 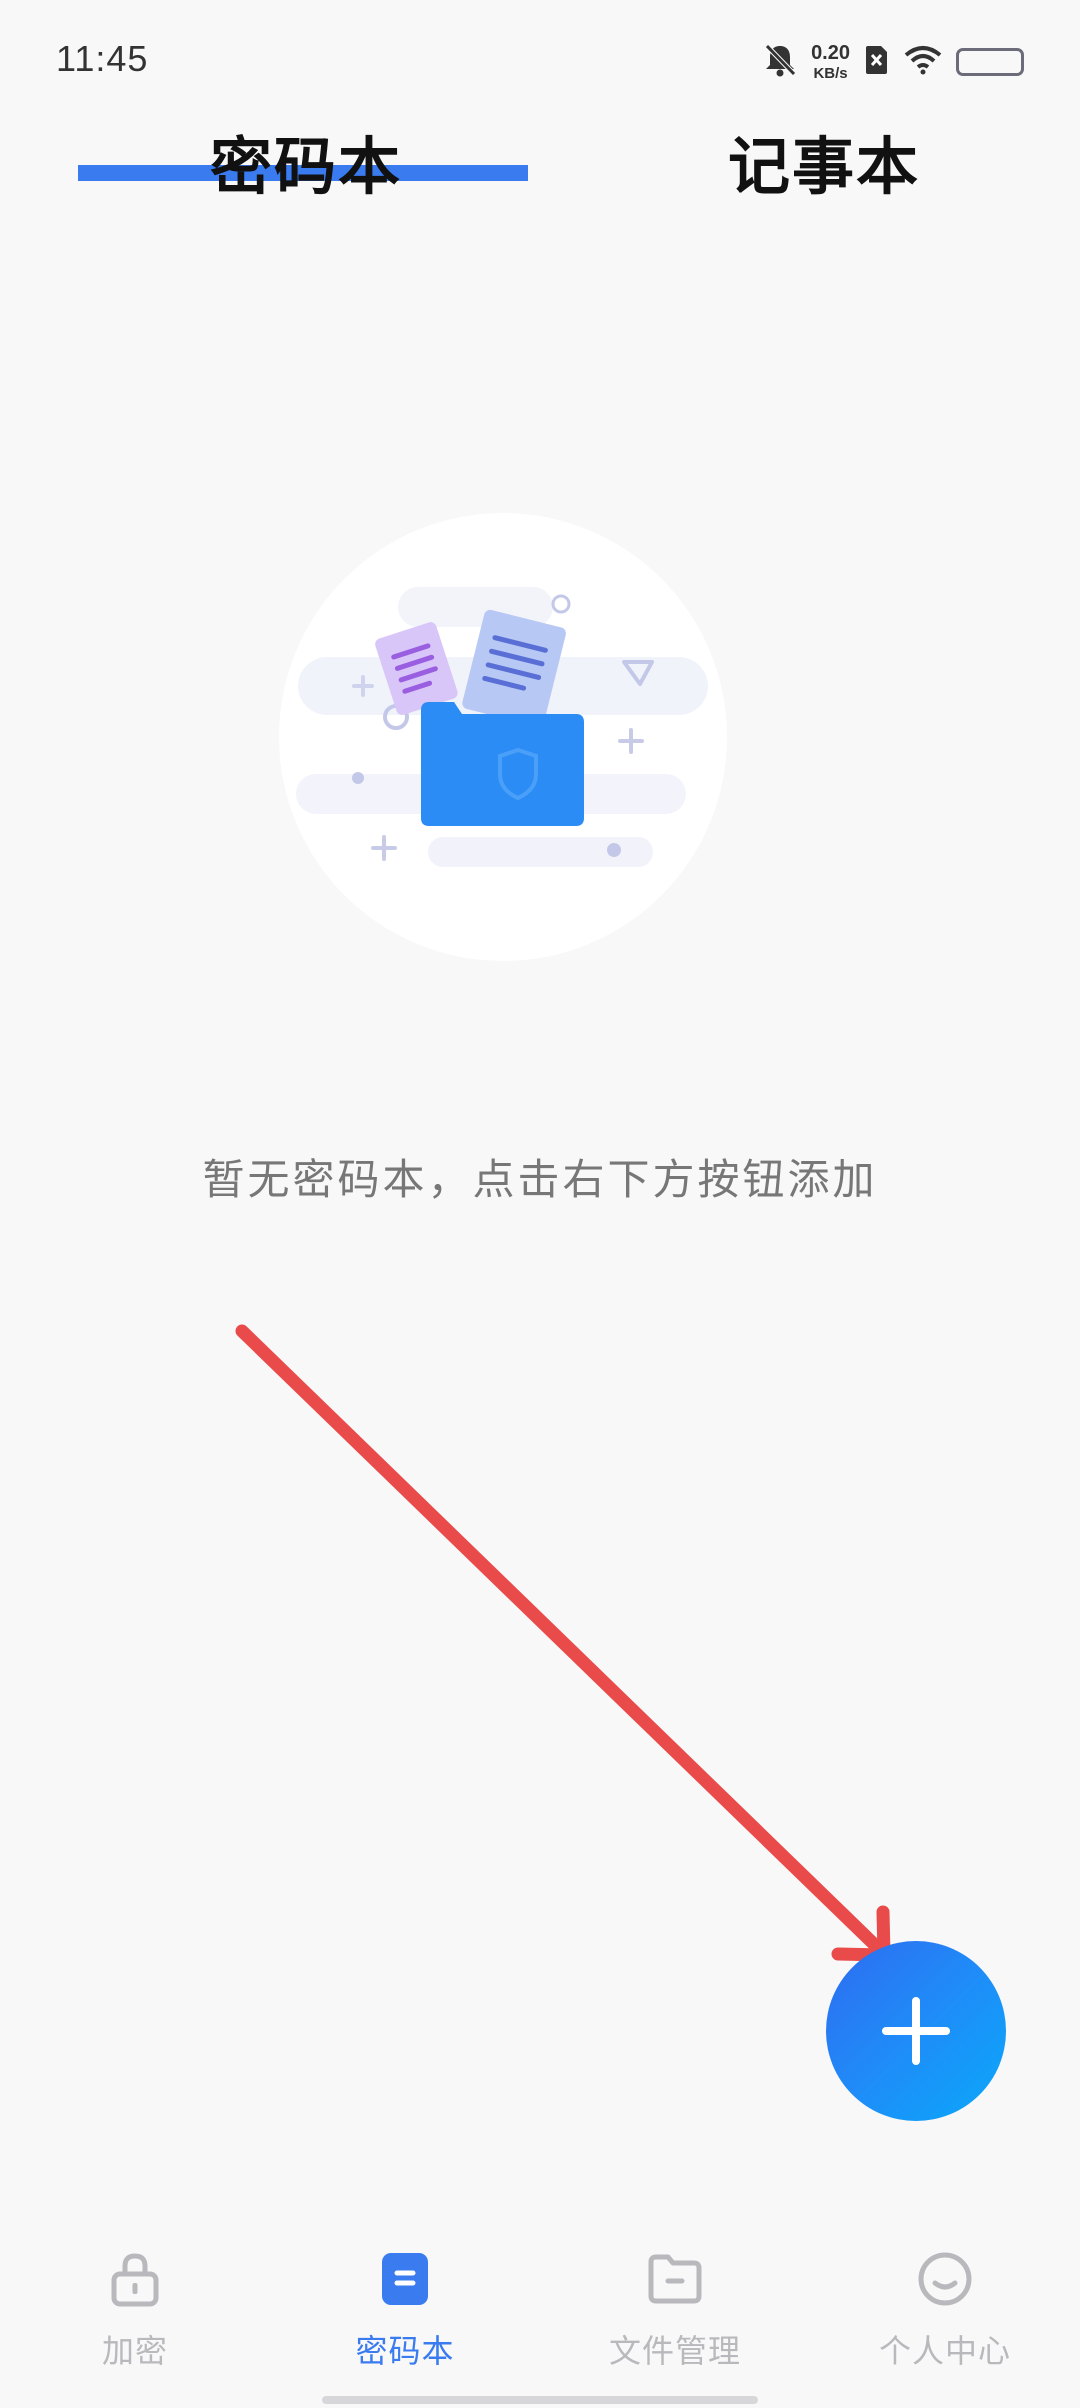 I want to click on add-password-book-button, so click(x=916, y=2031).